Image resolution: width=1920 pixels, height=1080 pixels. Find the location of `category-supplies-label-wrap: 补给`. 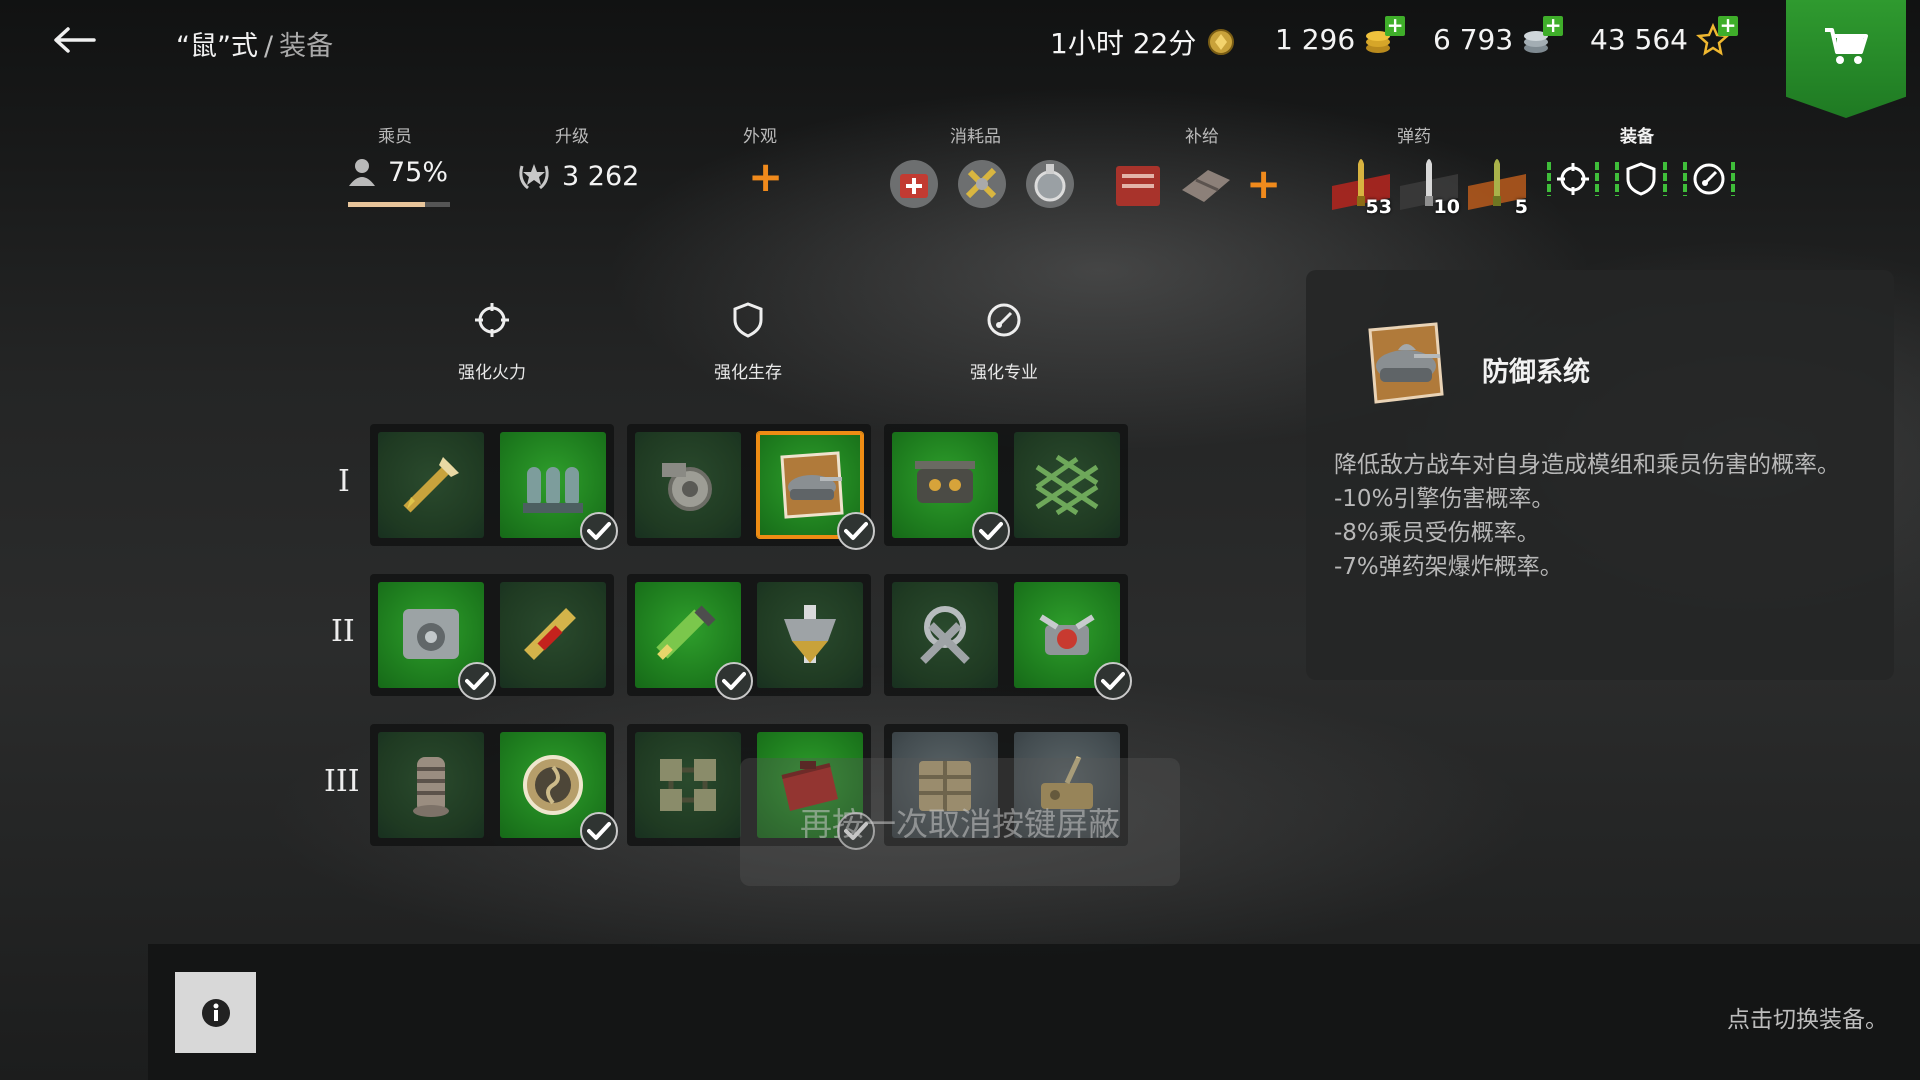

category-supplies-label-wrap: 补给 is located at coordinates (1202, 134).